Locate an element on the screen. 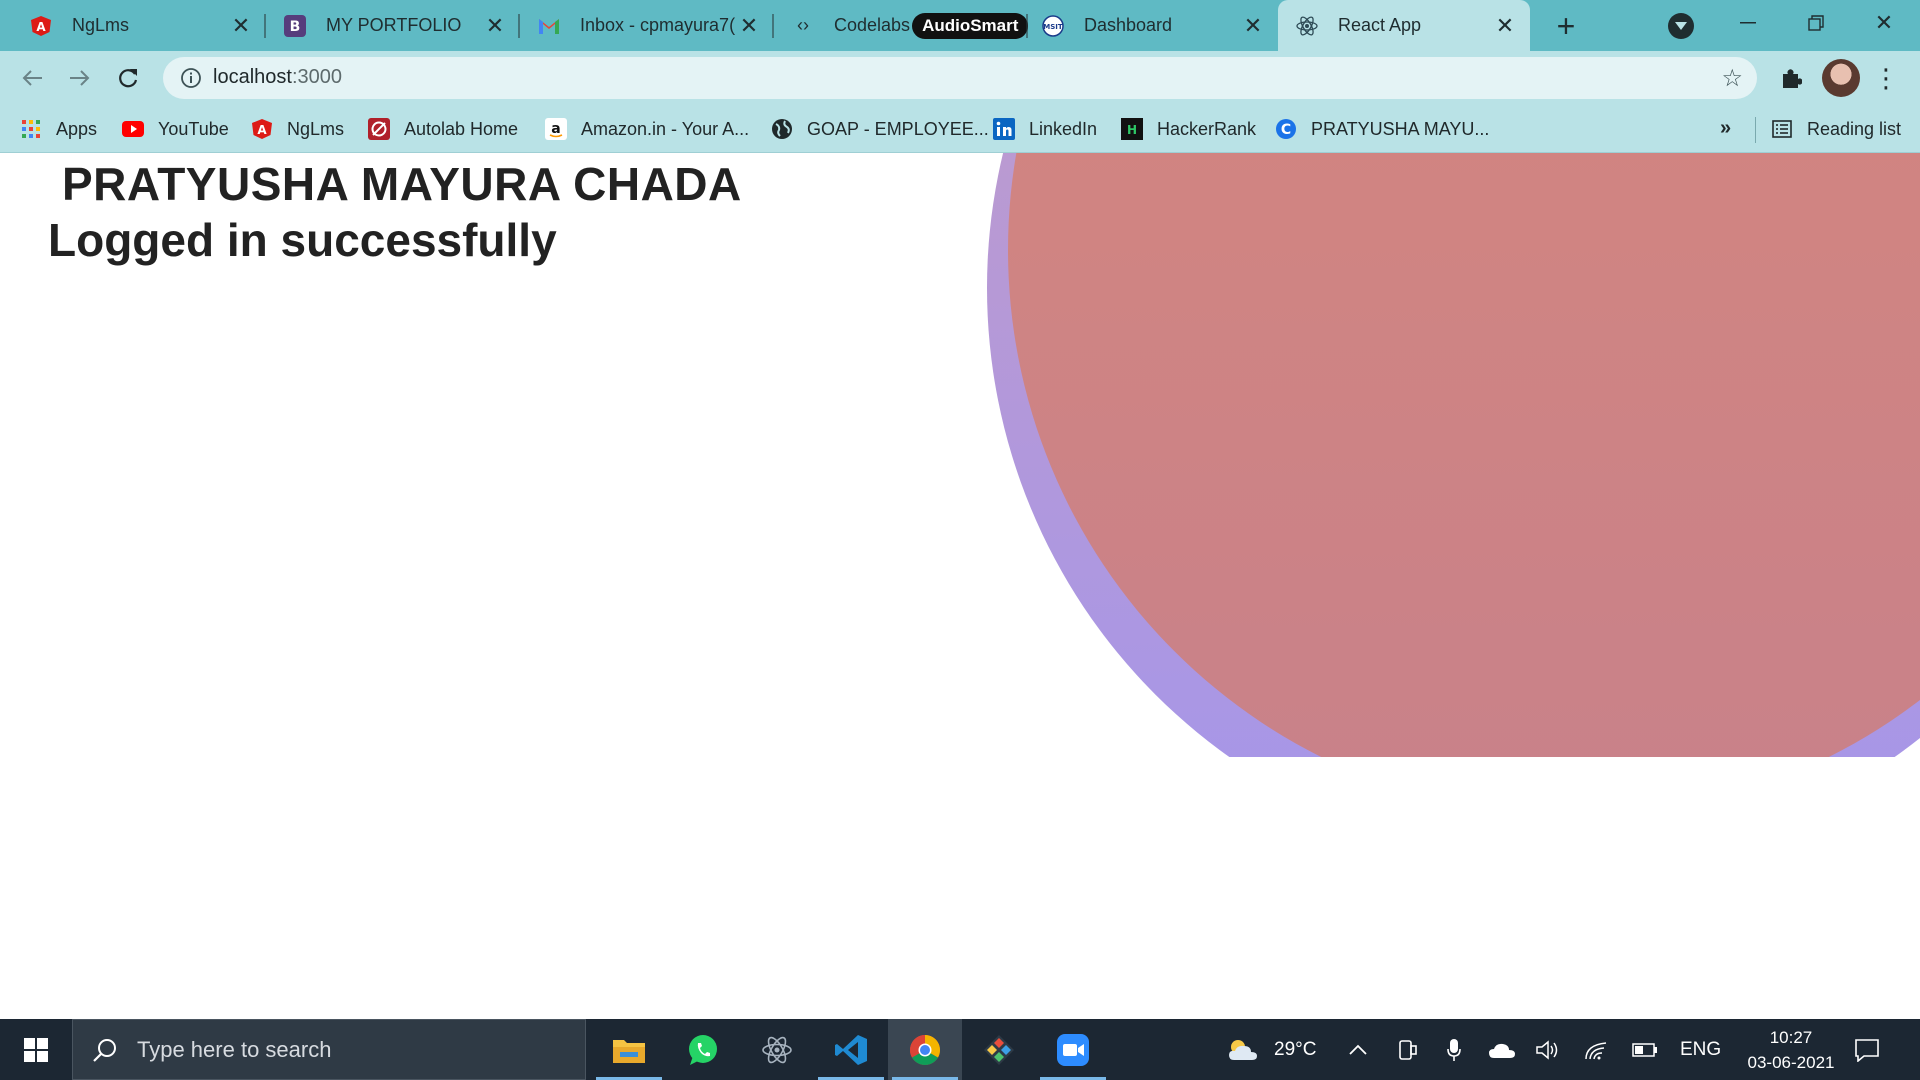 The image size is (1920, 1080). restore-button is located at coordinates (1816, 22).